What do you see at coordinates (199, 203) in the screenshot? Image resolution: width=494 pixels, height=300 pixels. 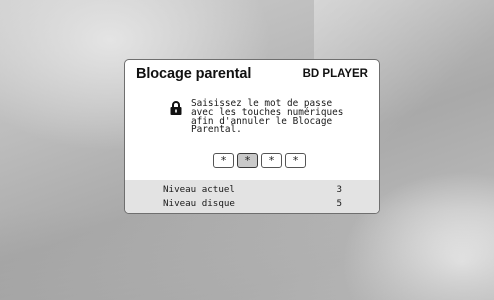 I see `disc-level-label: Niveau disque` at bounding box center [199, 203].